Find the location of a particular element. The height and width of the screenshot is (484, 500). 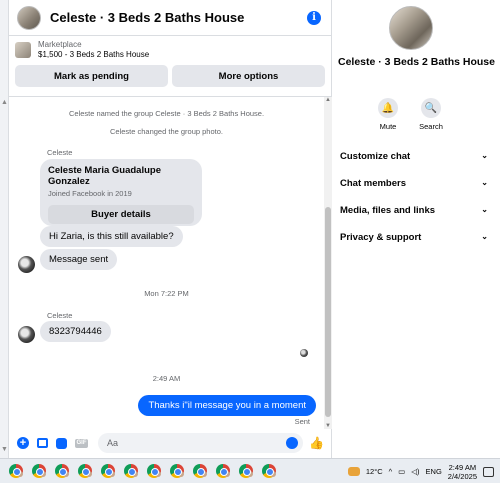

listing-title: $1,500 - 3 Beds 2 Baths House is located at coordinates (94, 54).